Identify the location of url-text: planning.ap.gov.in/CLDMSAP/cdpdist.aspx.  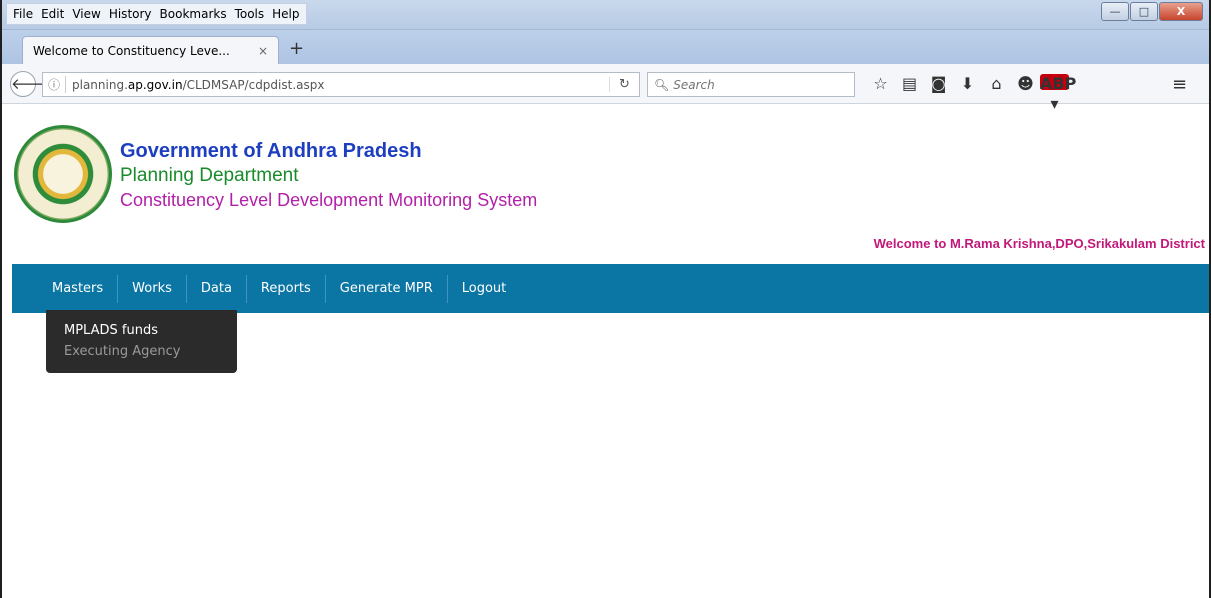
(340, 85).